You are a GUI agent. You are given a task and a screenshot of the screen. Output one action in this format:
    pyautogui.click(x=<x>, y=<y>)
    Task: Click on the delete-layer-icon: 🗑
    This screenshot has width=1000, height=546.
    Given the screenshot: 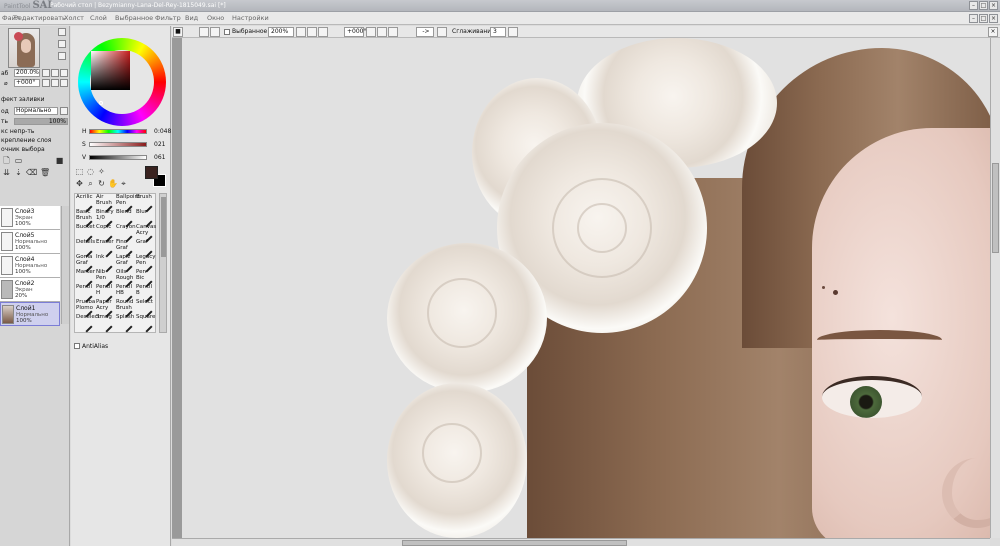 What is the action you would take?
    pyautogui.click(x=45, y=172)
    